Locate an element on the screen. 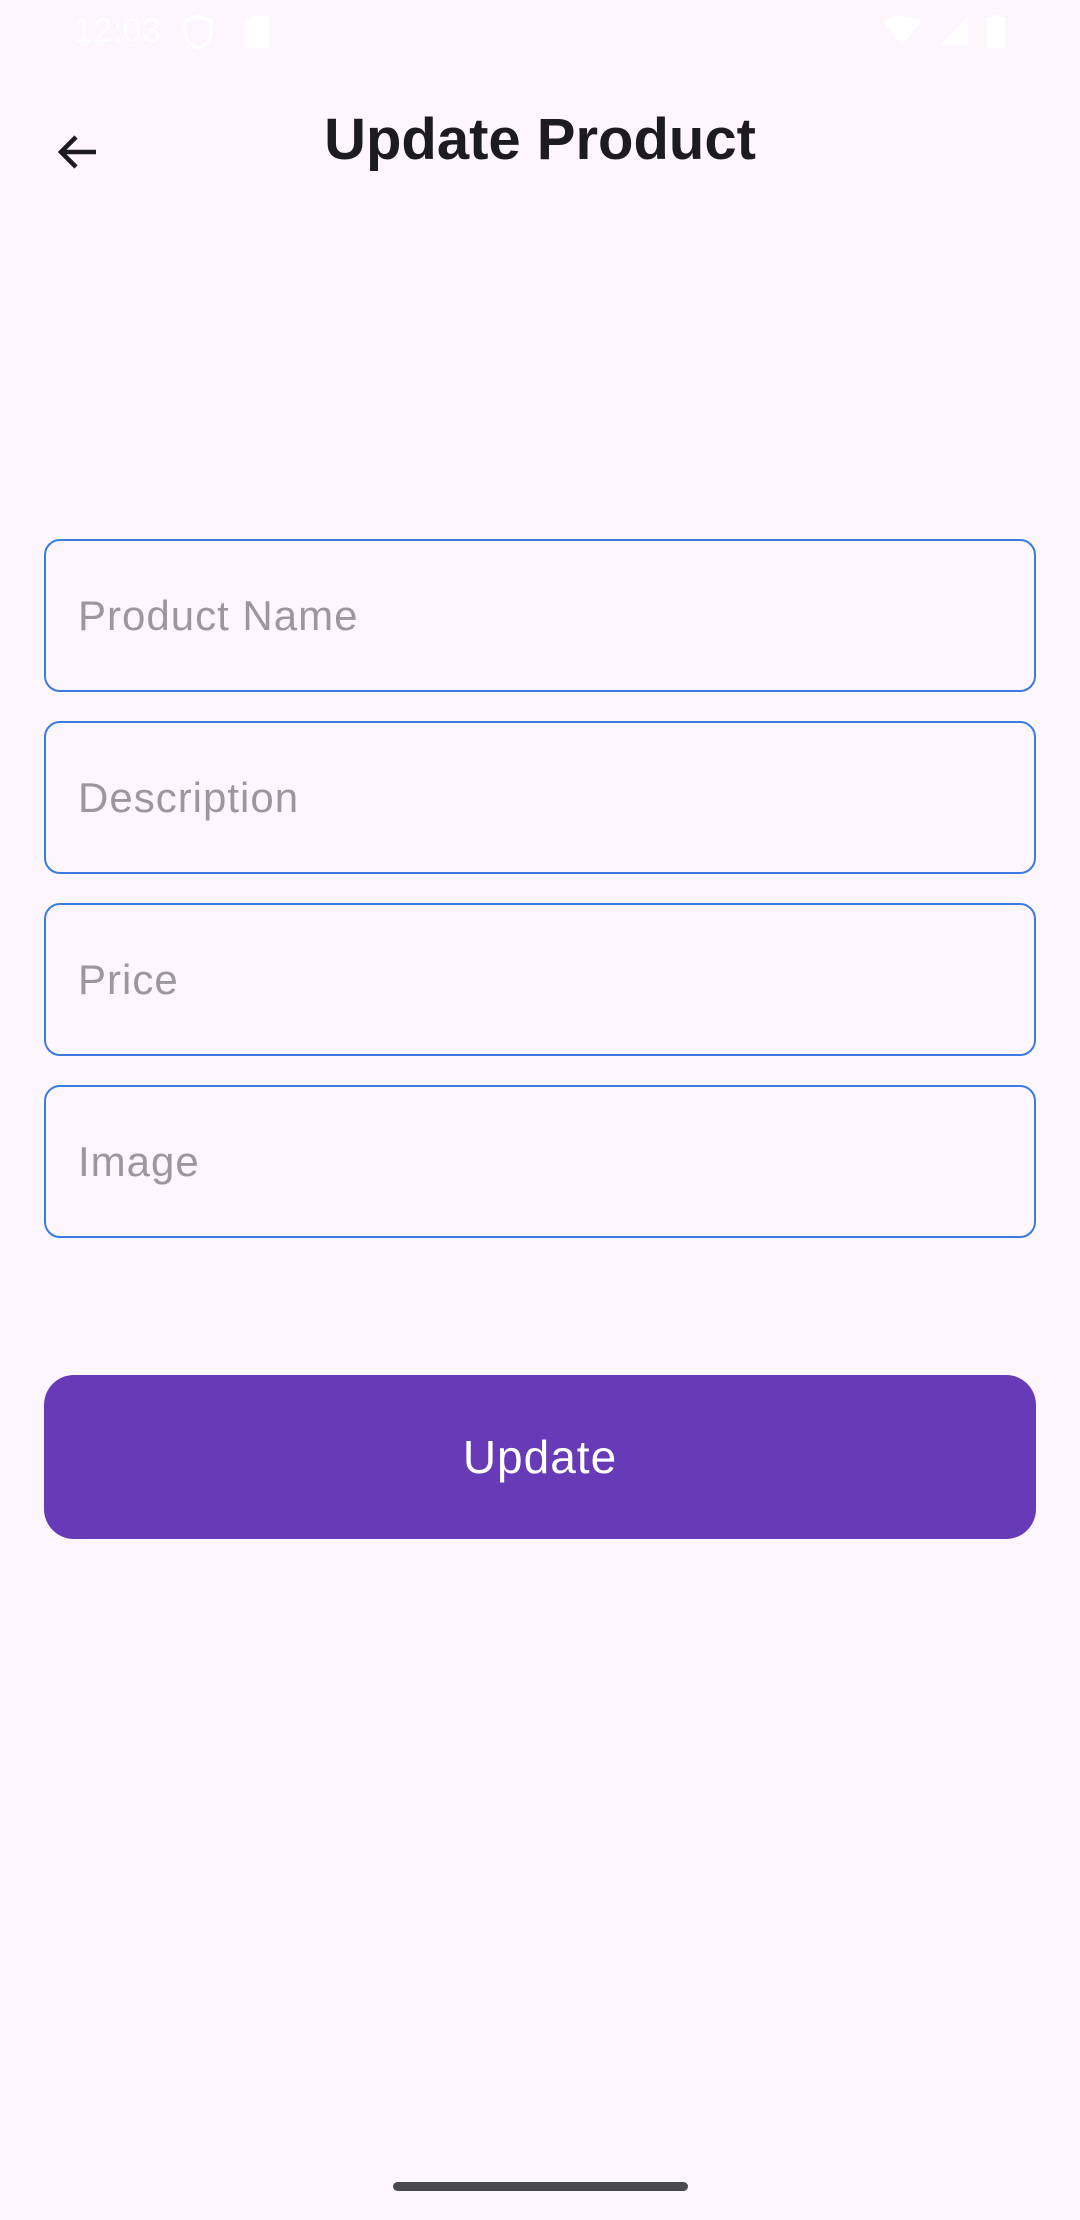  product-name-field is located at coordinates (540, 615).